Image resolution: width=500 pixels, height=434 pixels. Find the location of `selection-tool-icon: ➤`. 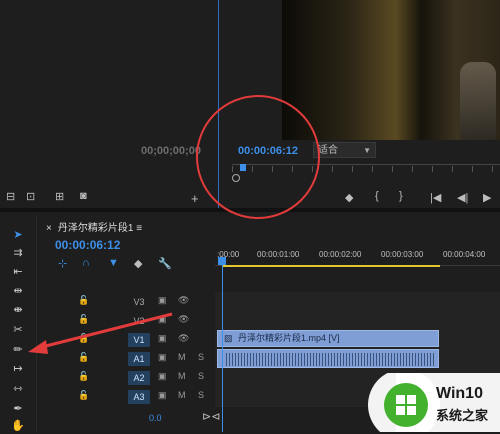

selection-tool-icon: ➤ is located at coordinates (18, 235).